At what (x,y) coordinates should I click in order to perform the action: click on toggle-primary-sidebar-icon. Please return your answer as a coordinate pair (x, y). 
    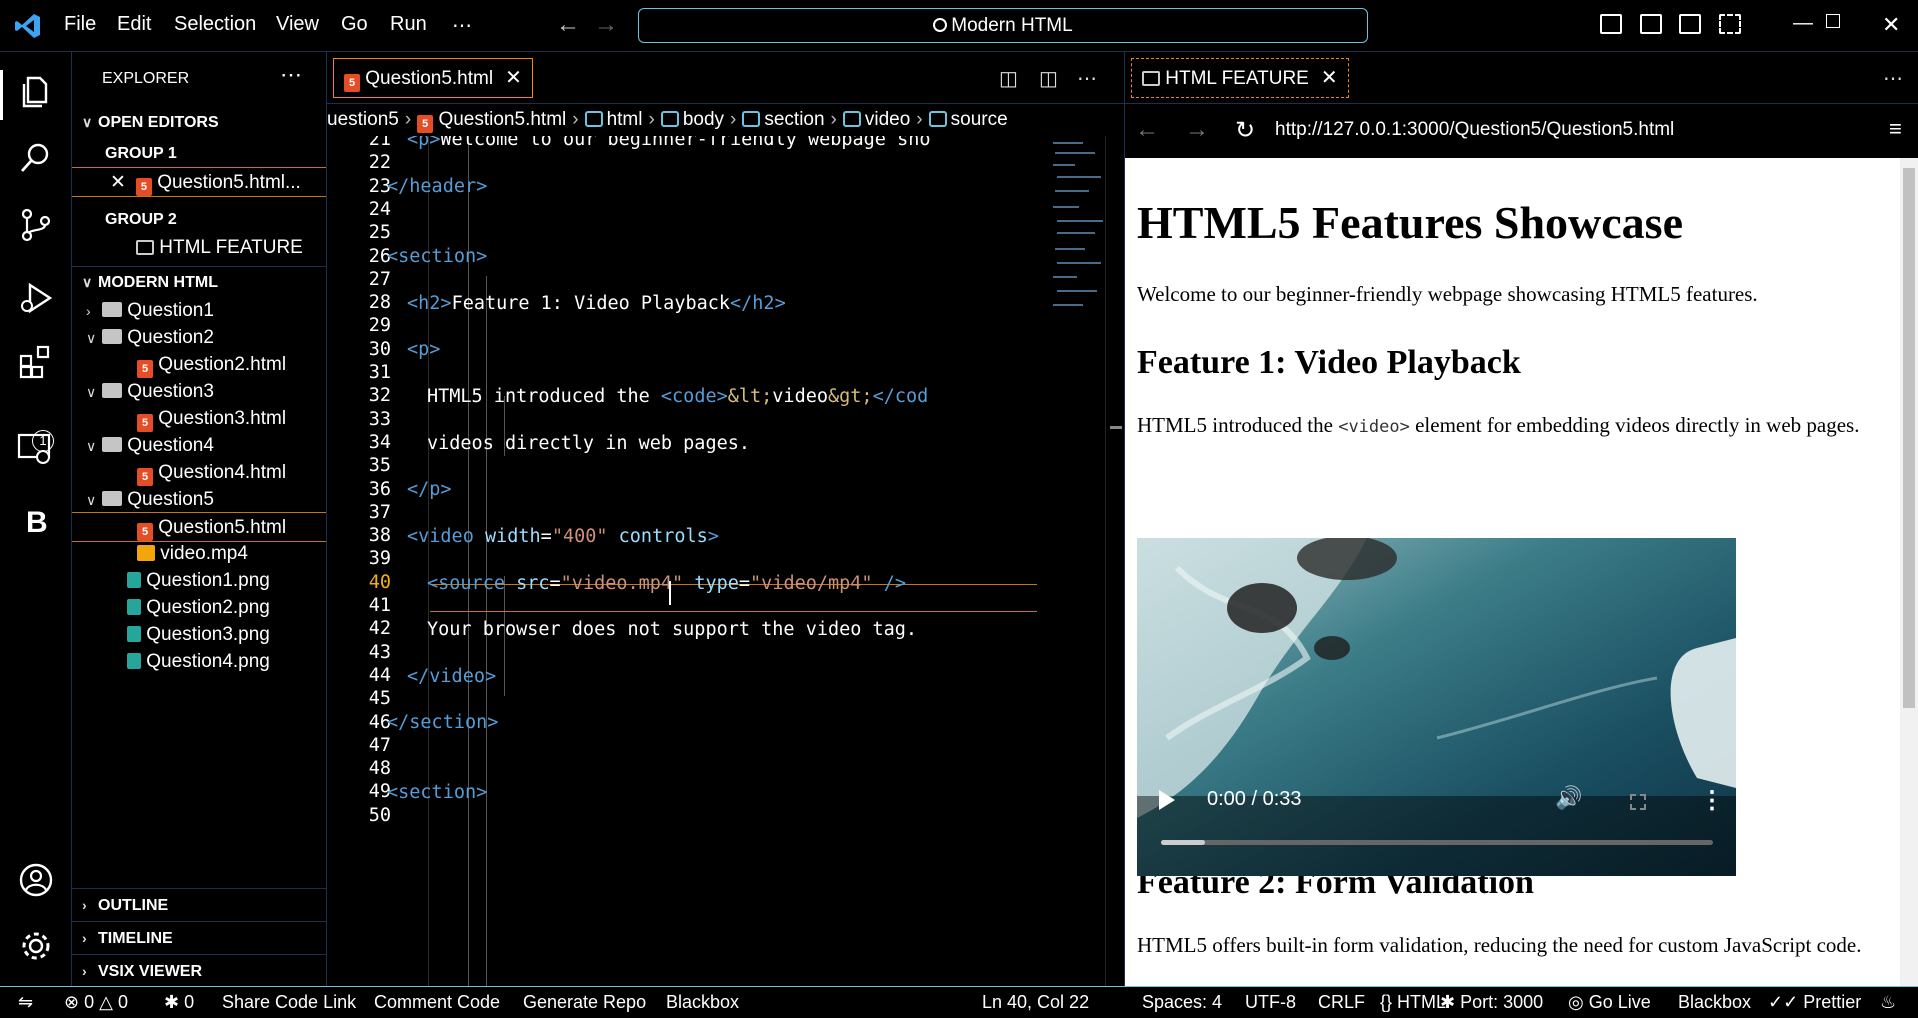
    Looking at the image, I should click on (1611, 24).